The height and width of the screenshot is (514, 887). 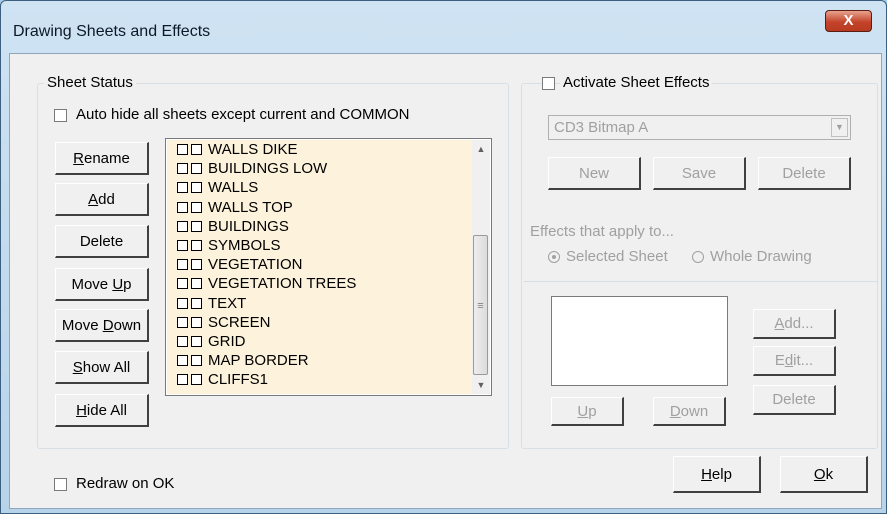 I want to click on sheet-name: GRID, so click(x=227, y=341).